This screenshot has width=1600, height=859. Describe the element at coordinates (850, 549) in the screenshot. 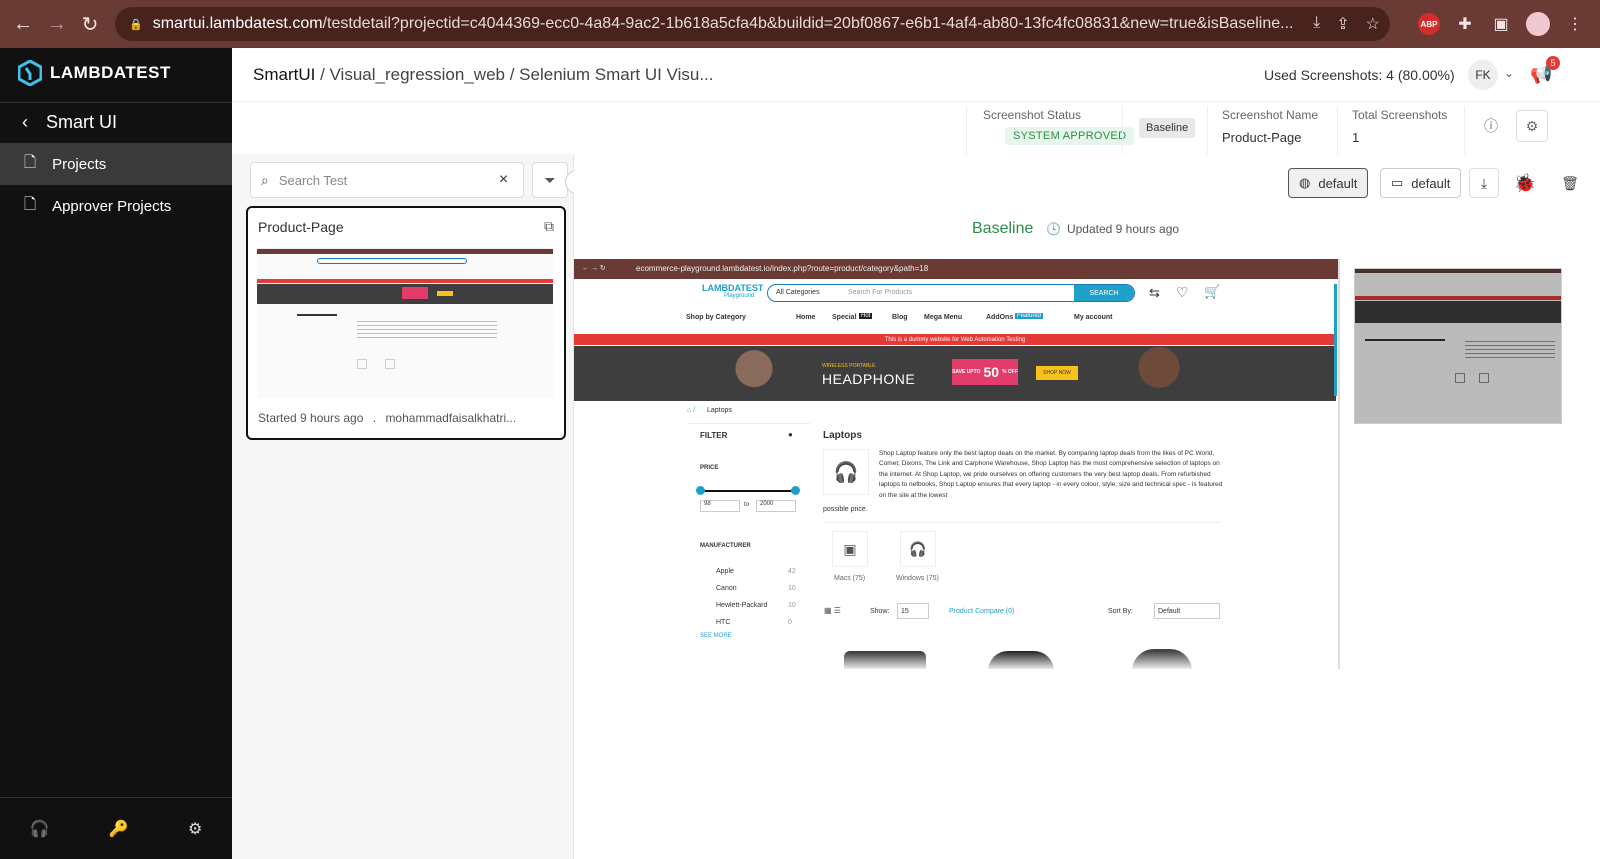

I see `shot-mac-image: ▣` at that location.